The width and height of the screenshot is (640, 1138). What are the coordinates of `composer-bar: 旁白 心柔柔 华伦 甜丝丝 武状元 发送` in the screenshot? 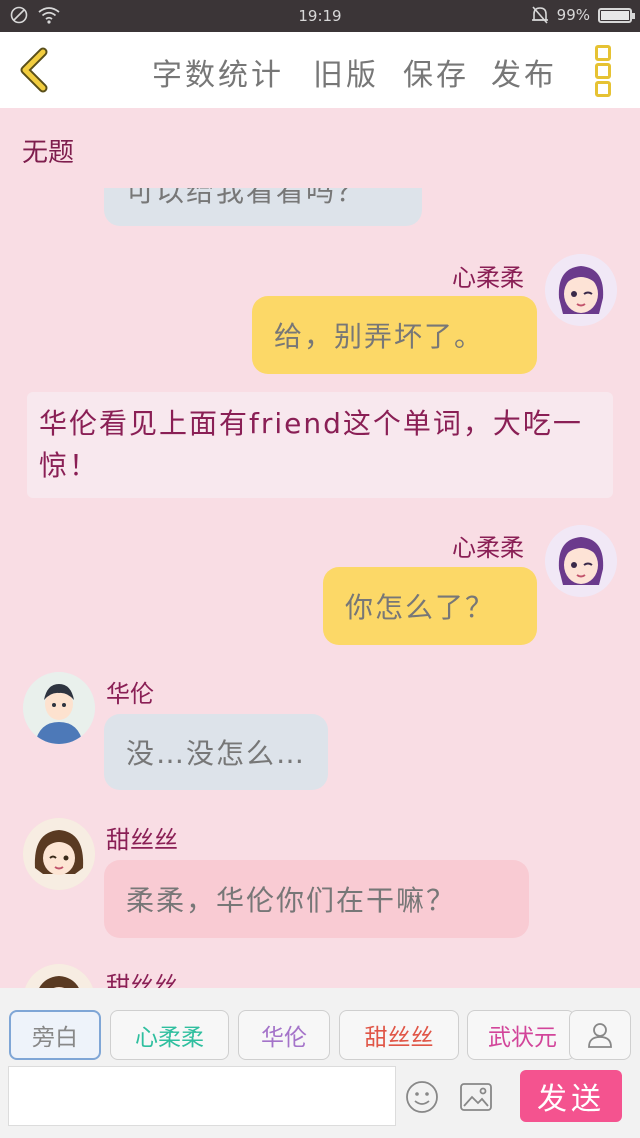 It's located at (320, 1063).